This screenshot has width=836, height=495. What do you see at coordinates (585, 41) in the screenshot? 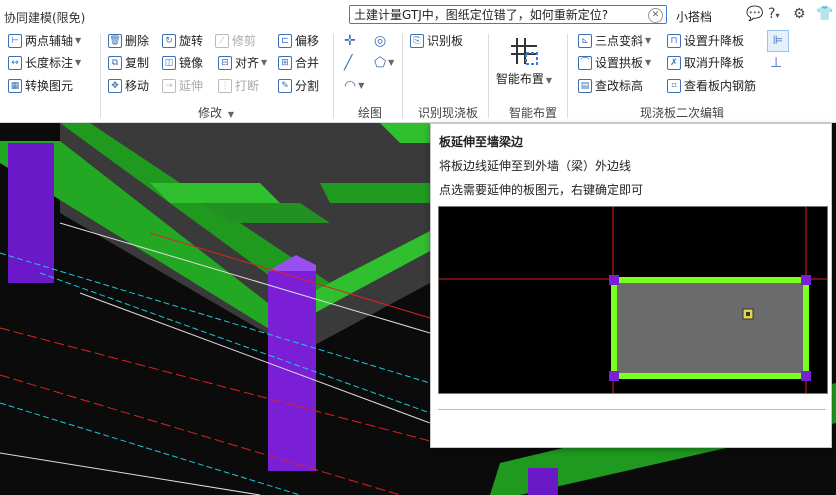
I see `slope-icon: ⊾` at bounding box center [585, 41].